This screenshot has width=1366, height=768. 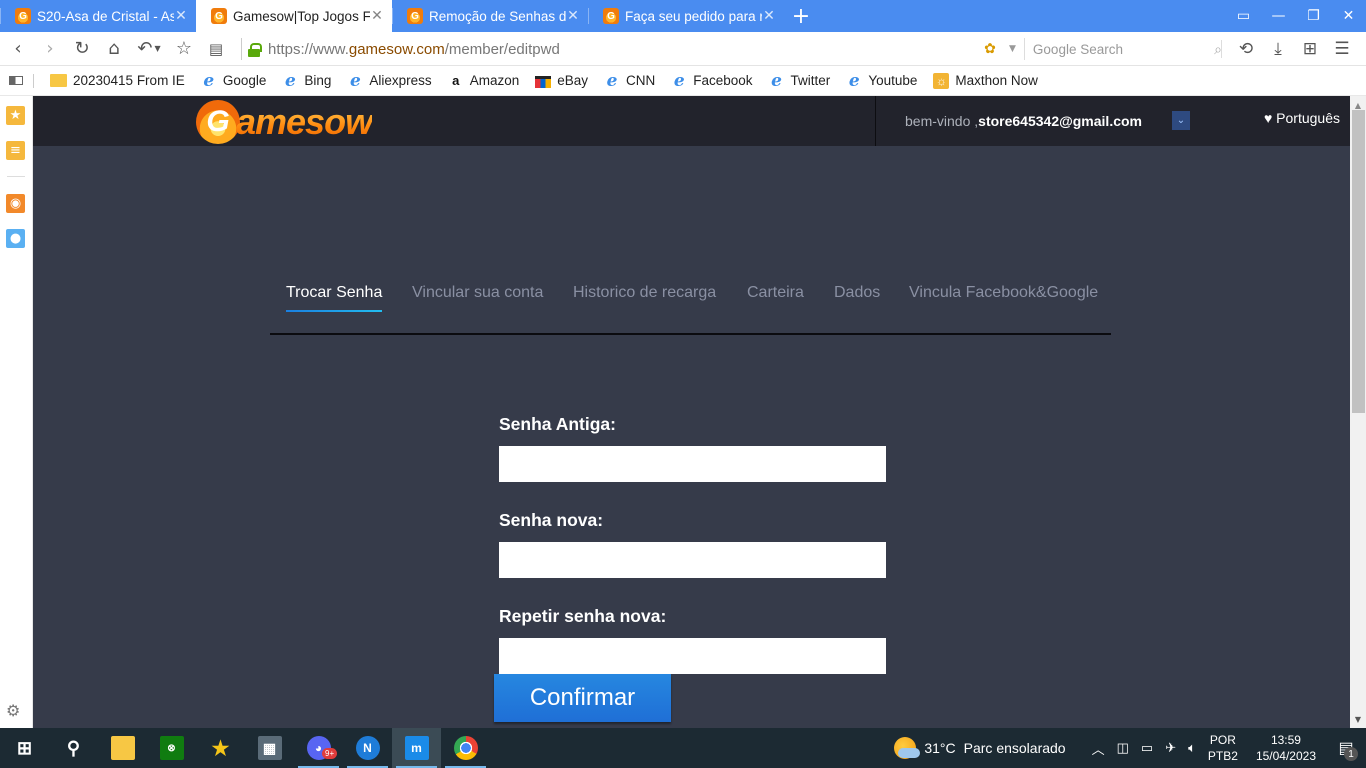 I want to click on menu-icon: ☰, so click(x=1342, y=49).